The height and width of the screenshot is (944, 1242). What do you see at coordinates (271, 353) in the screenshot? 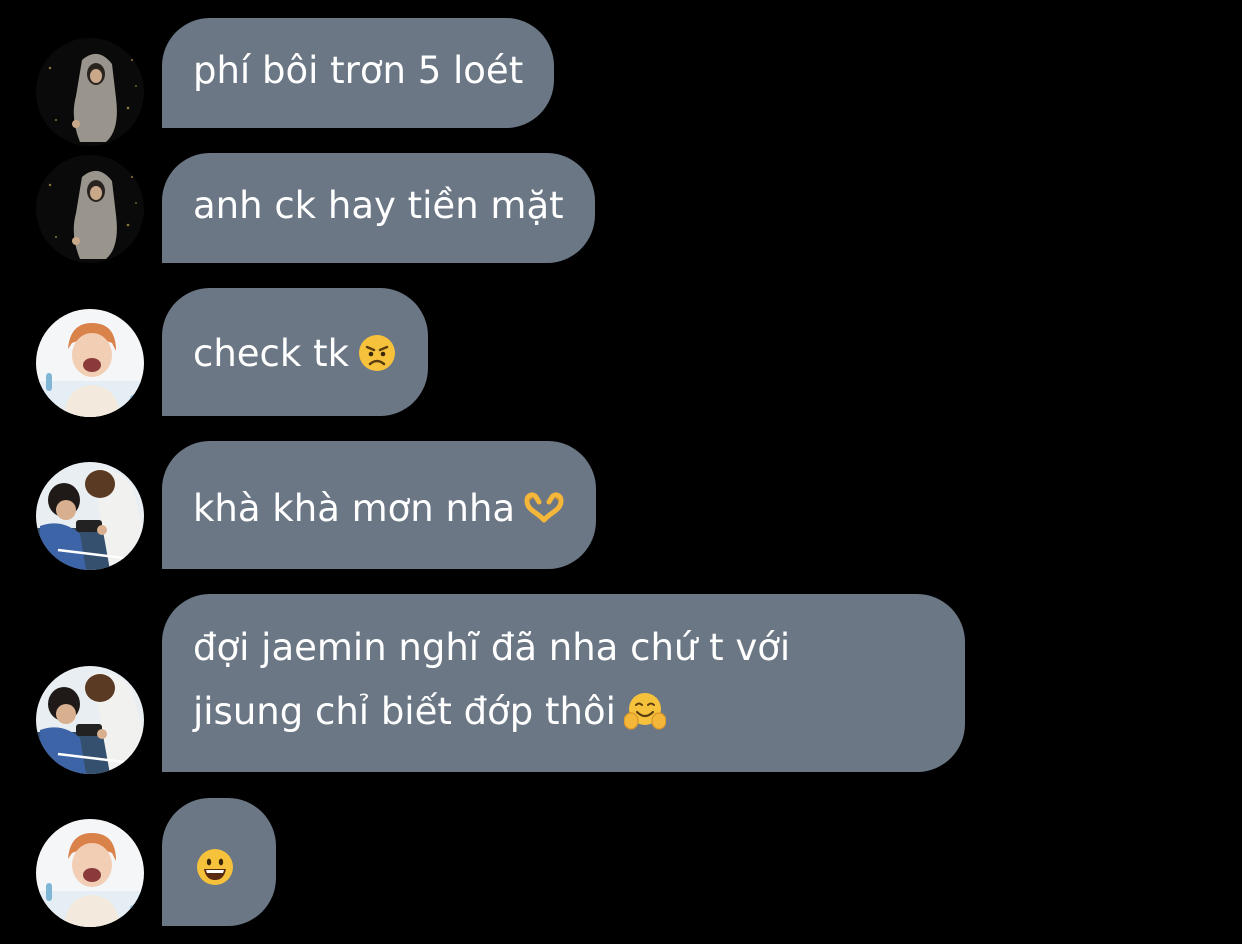
I see `message-text: check tk` at bounding box center [271, 353].